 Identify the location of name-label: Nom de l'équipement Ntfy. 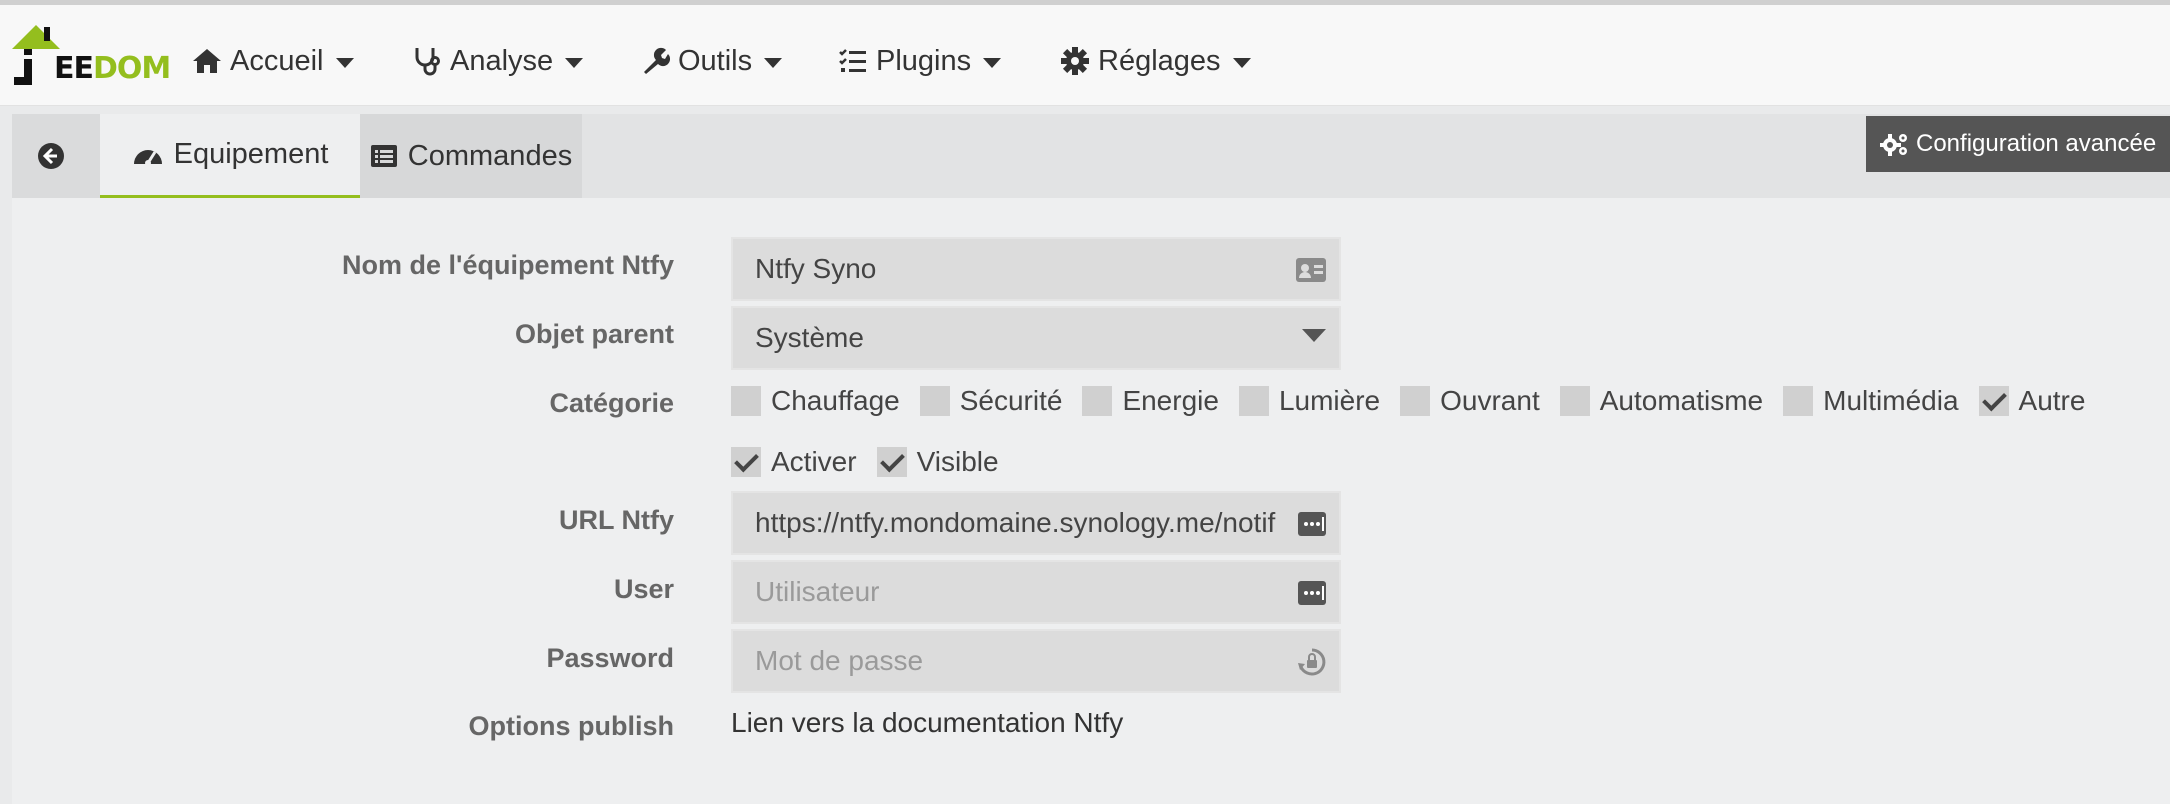
(508, 265).